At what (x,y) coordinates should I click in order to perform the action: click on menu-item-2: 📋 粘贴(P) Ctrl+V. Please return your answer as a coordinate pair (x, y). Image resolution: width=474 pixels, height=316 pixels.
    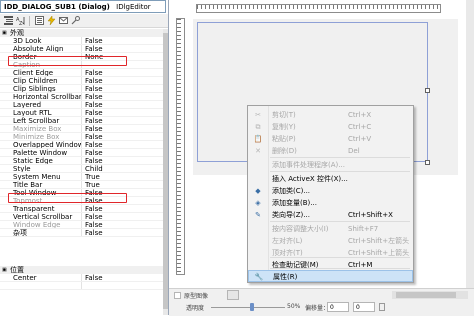
    Looking at the image, I should click on (330, 139).